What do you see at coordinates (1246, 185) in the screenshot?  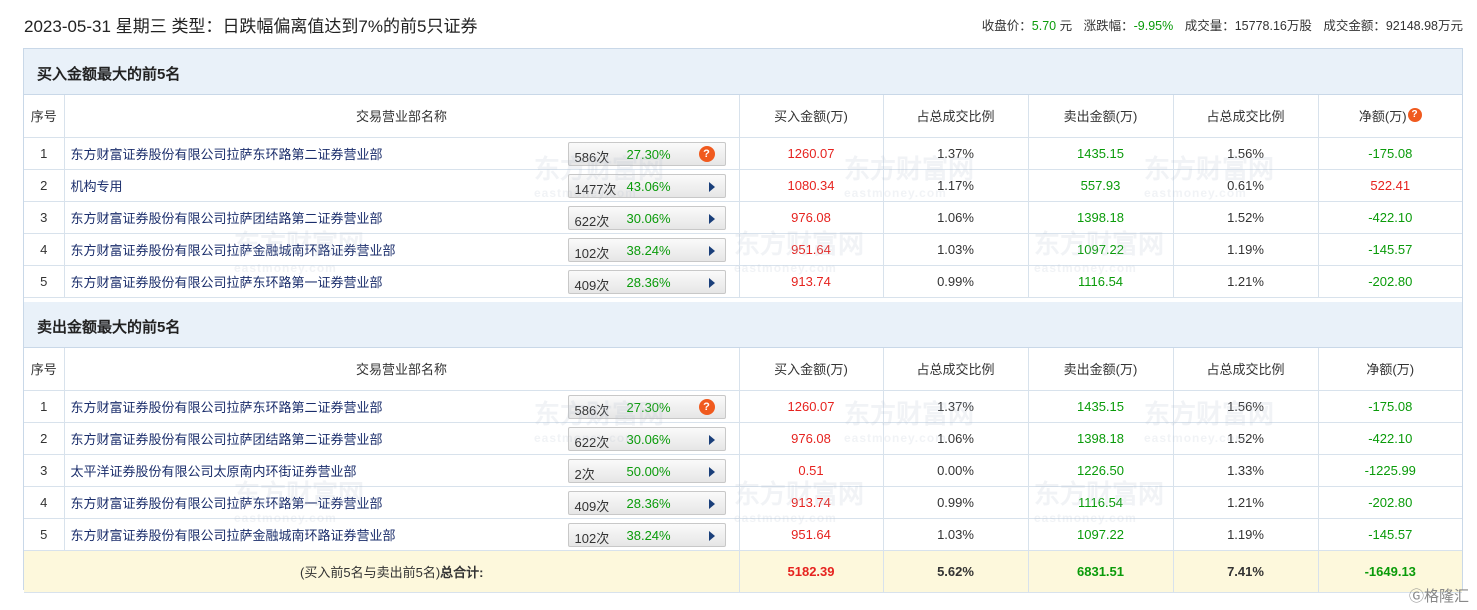 I see `sell-ratio: 0.61%` at bounding box center [1246, 185].